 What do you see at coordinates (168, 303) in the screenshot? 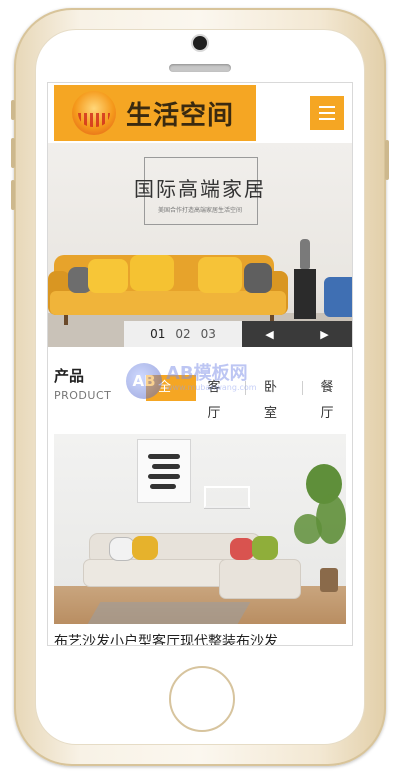
I see `sofa-seat-image` at bounding box center [168, 303].